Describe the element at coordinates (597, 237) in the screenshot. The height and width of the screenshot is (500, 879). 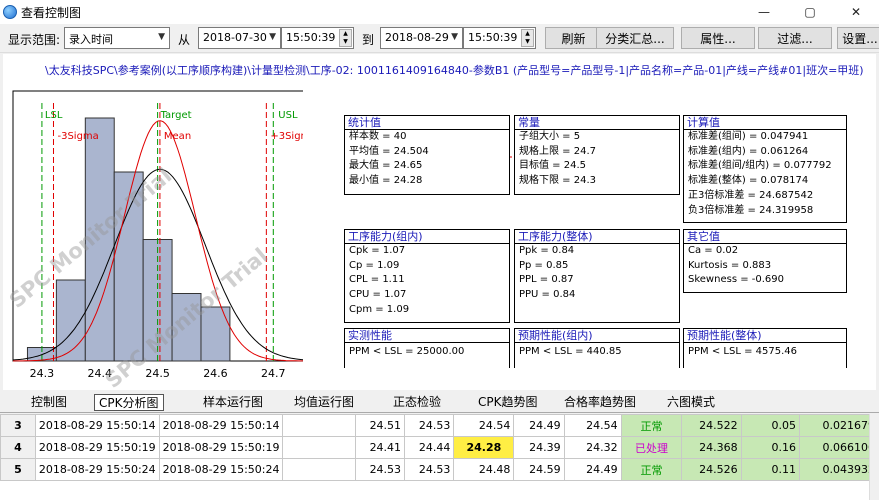
I see `capability-overall-title: 工序能力(整体)` at that location.